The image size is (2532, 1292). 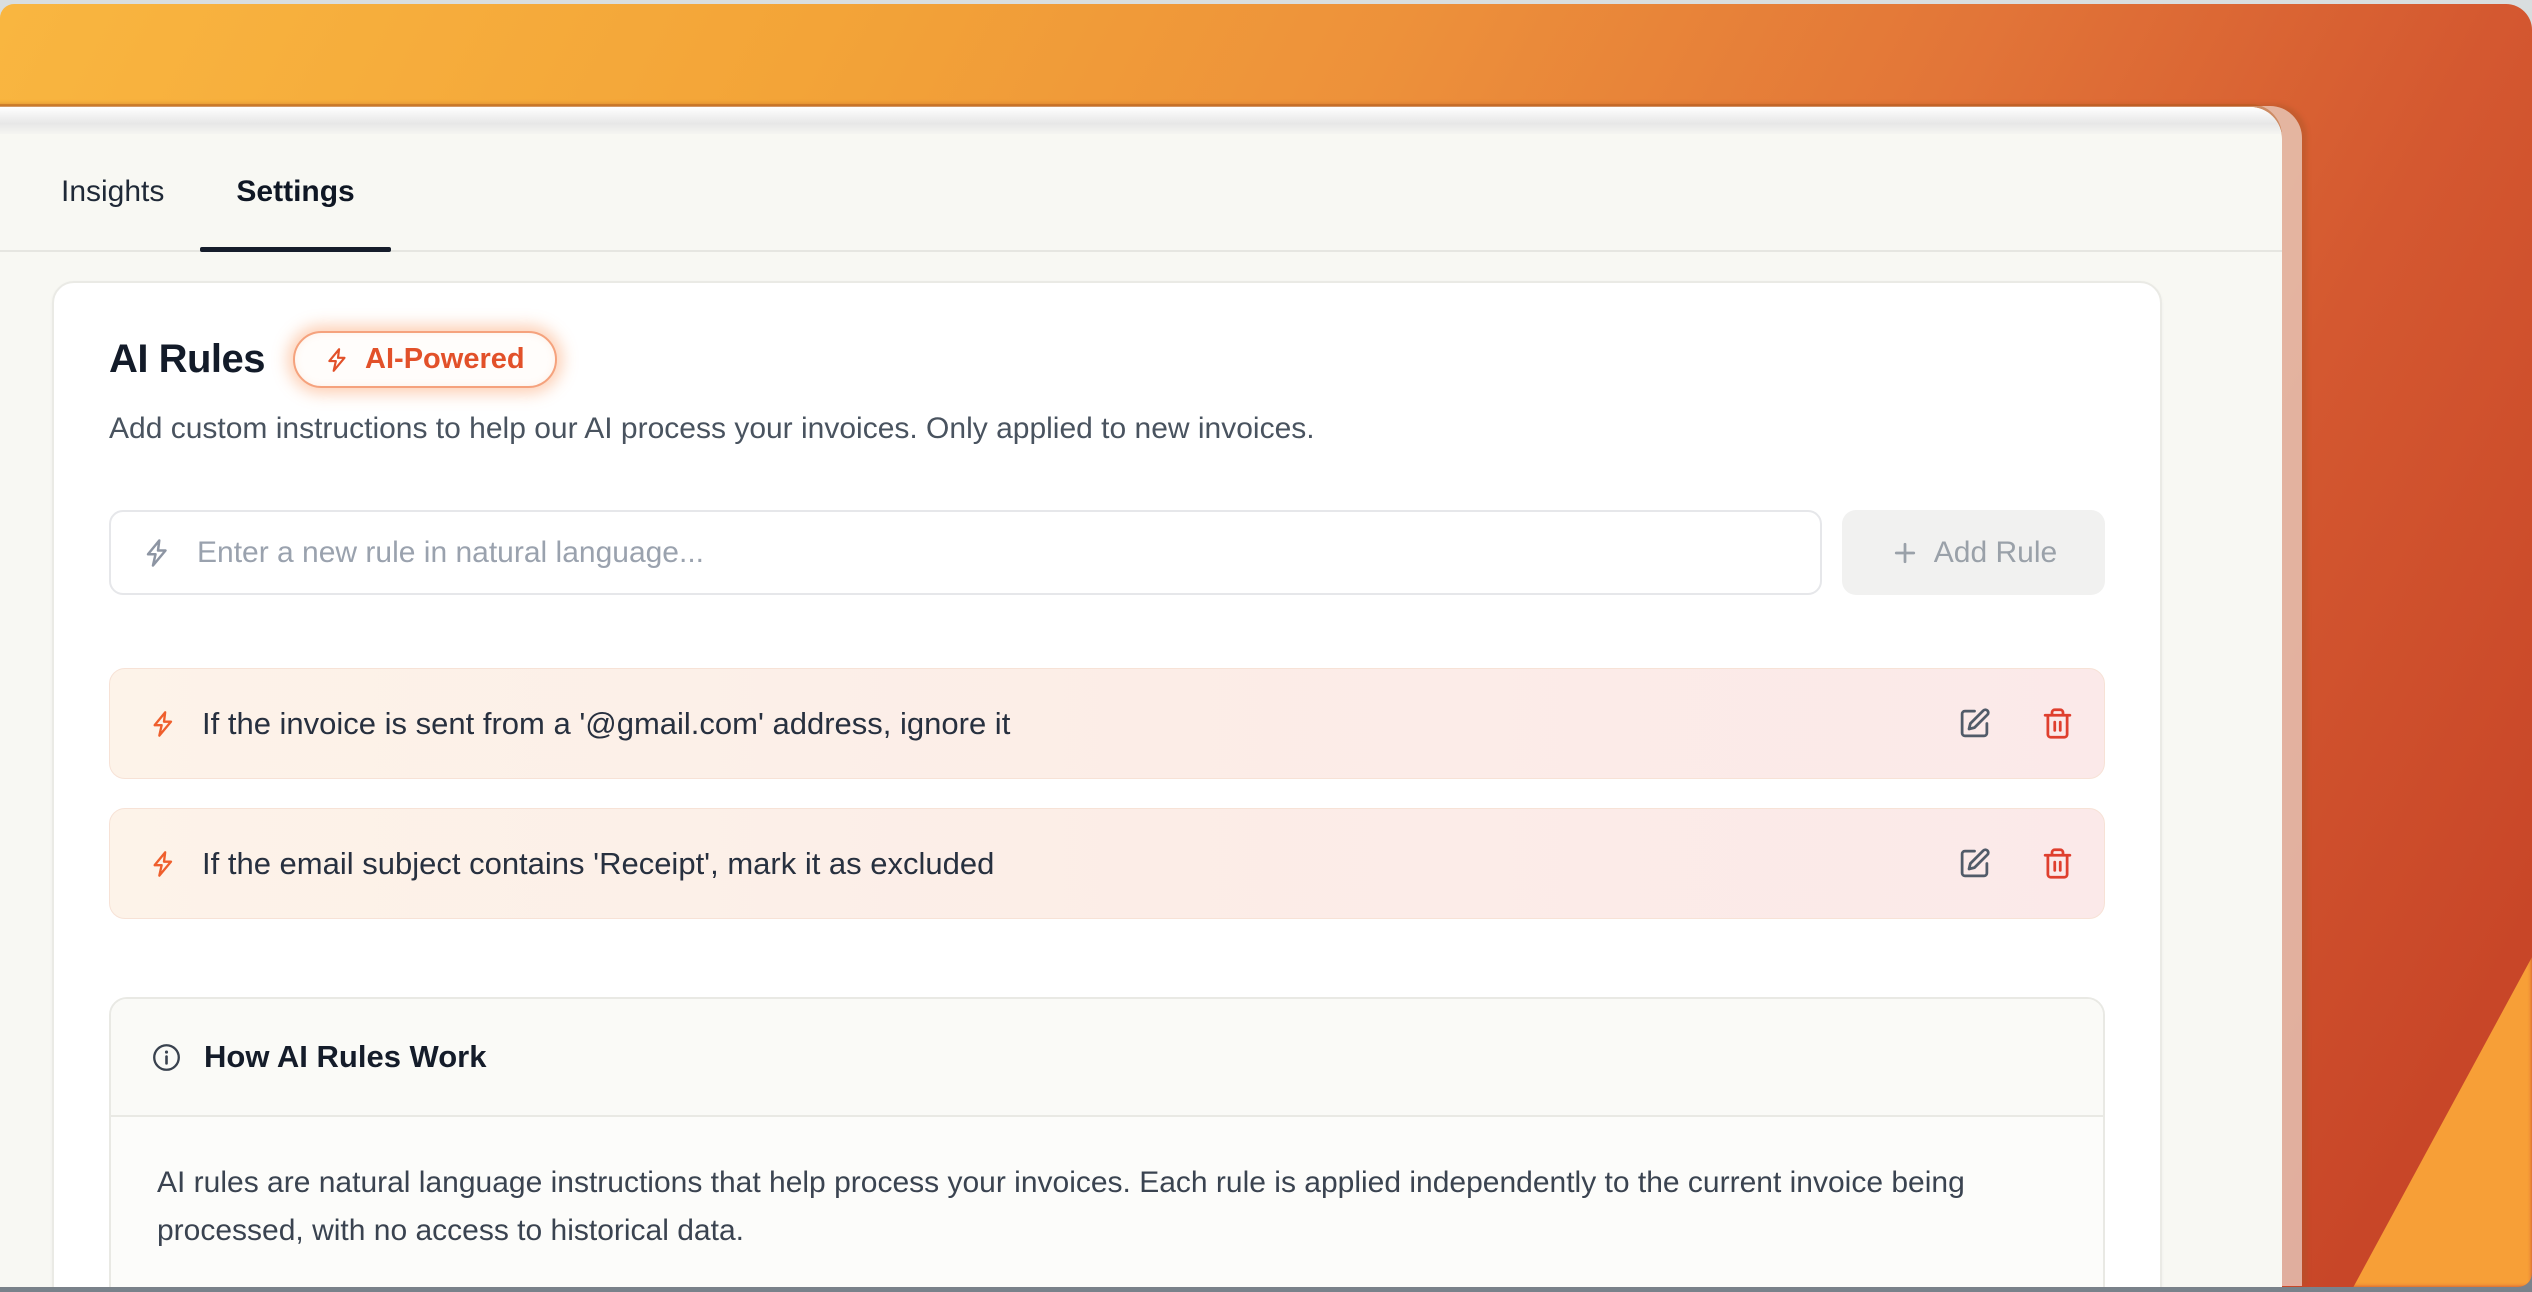 I want to click on tab-settings: Settings, so click(x=296, y=193).